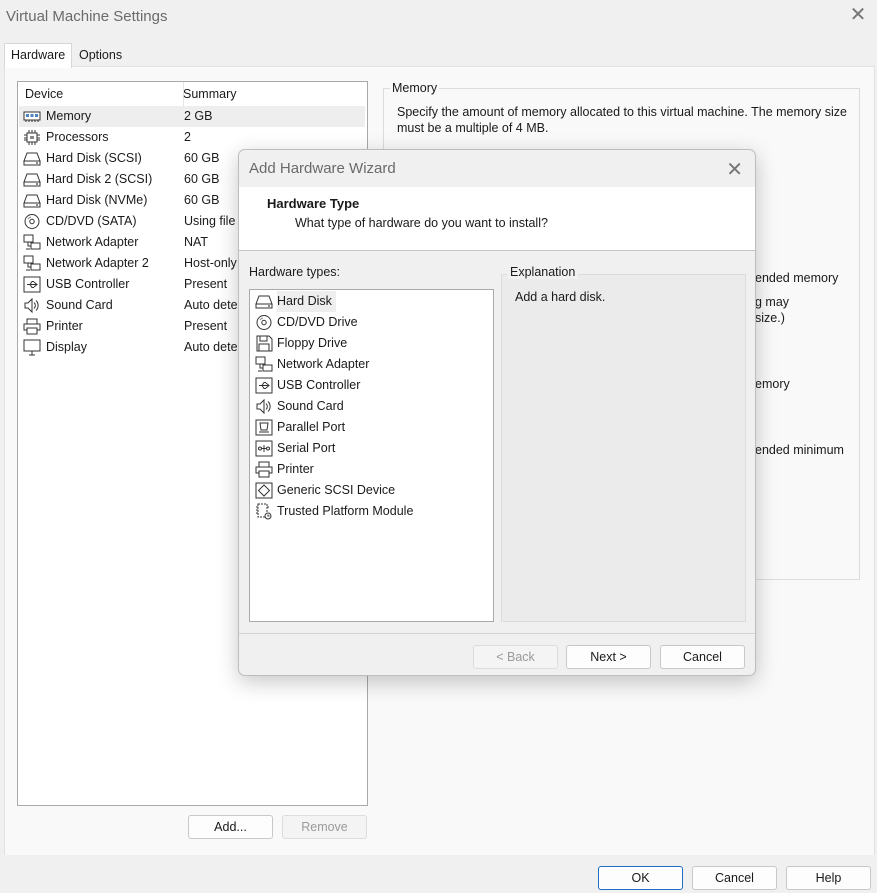  What do you see at coordinates (797, 278) in the screenshot?
I see `memory-text-fragment: ended memory` at bounding box center [797, 278].